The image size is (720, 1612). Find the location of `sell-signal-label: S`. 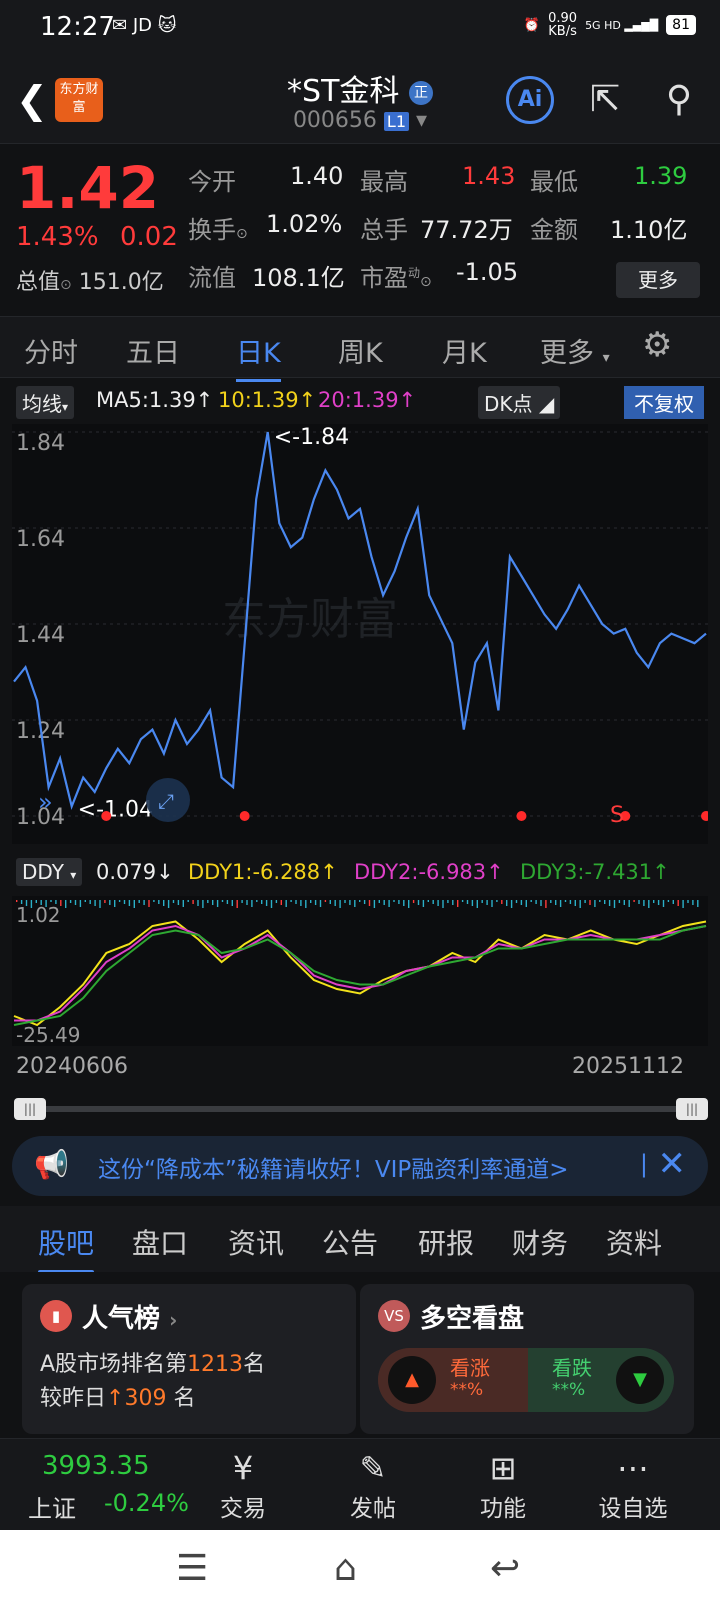

sell-signal-label: S is located at coordinates (617, 815).